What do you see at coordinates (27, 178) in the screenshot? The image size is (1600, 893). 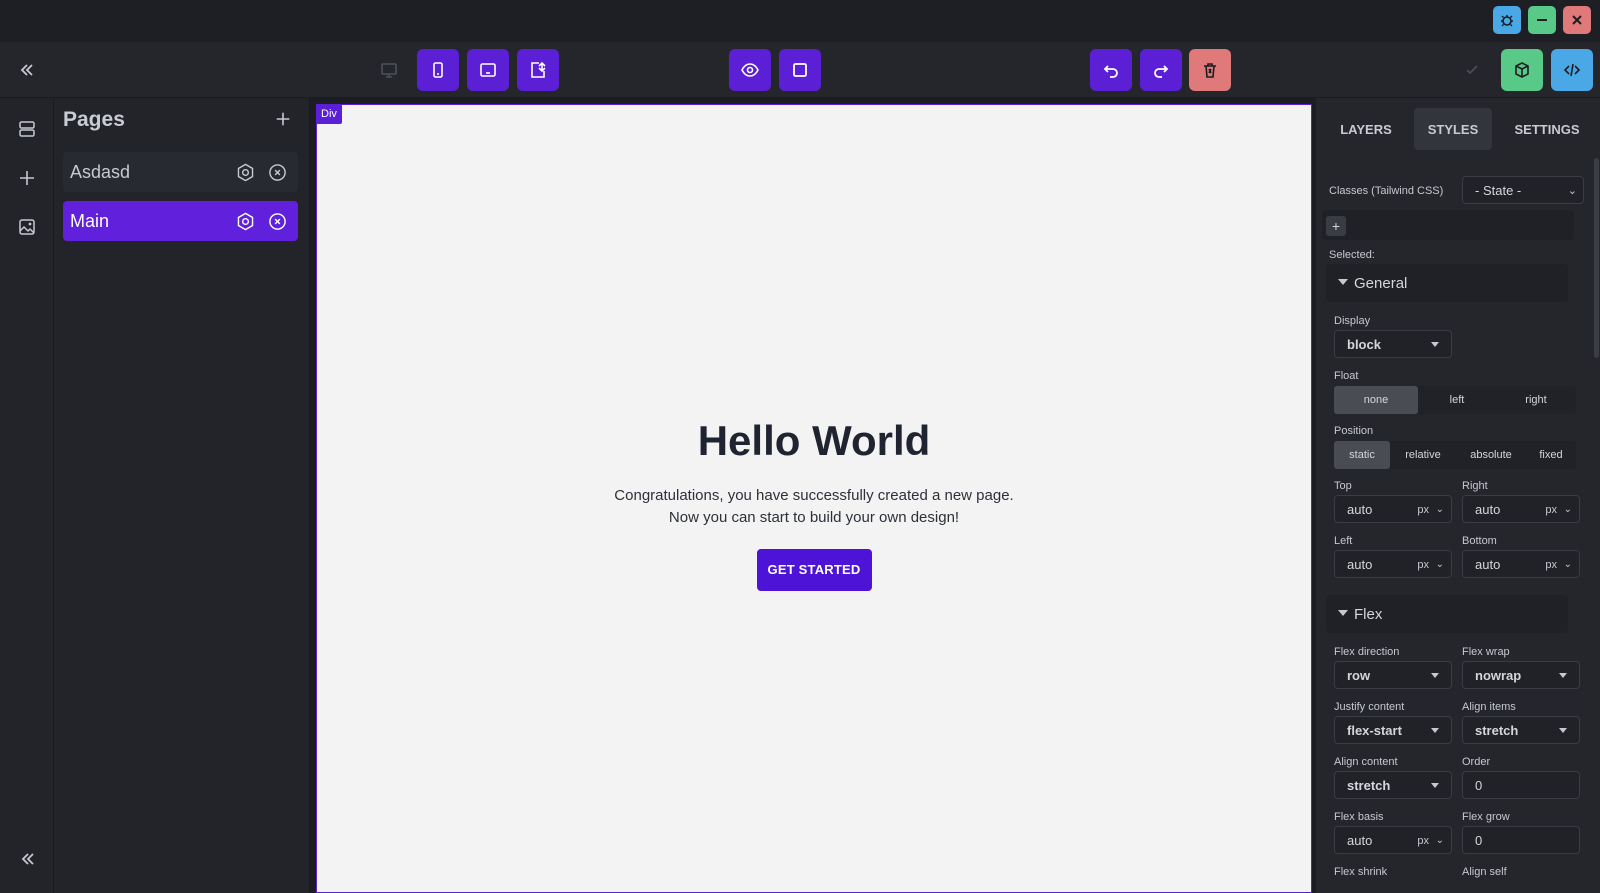 I see `add-block-icon` at bounding box center [27, 178].